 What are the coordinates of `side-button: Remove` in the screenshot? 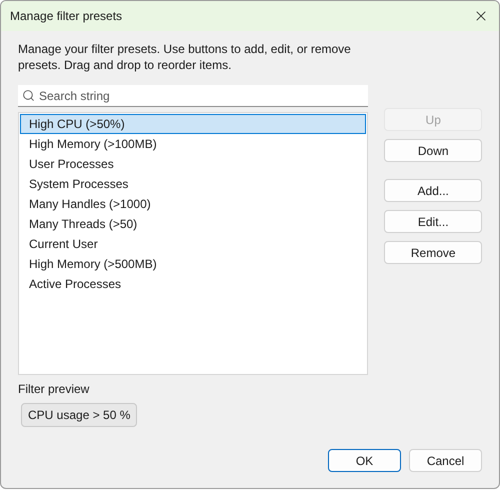 It's located at (433, 252).